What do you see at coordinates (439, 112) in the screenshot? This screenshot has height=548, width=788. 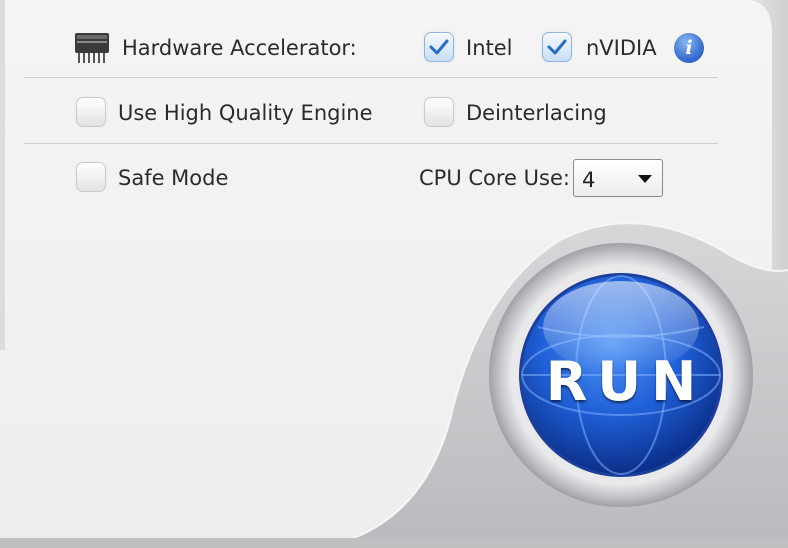 I see `deinterlacing-checkbox` at bounding box center [439, 112].